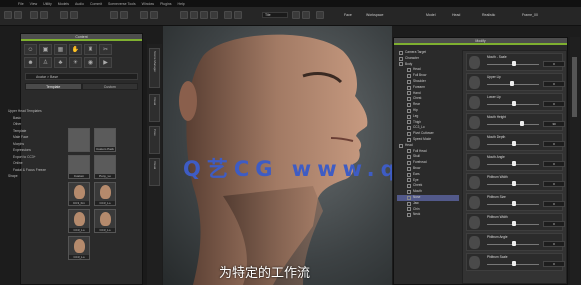  I want to click on camera-view-icon, so click(228, 15).